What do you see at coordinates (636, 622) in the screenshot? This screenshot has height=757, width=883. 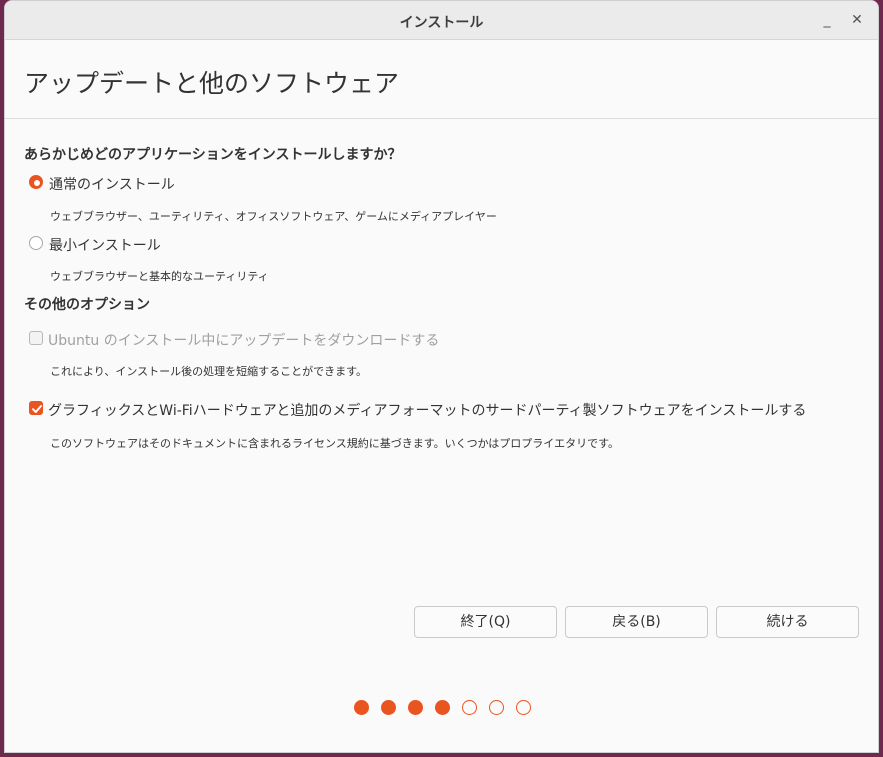 I see `back-button: 戻る(B)` at bounding box center [636, 622].